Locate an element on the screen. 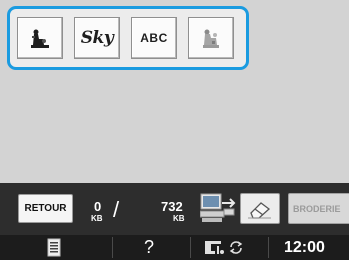  category-button-pattern is located at coordinates (40, 38).